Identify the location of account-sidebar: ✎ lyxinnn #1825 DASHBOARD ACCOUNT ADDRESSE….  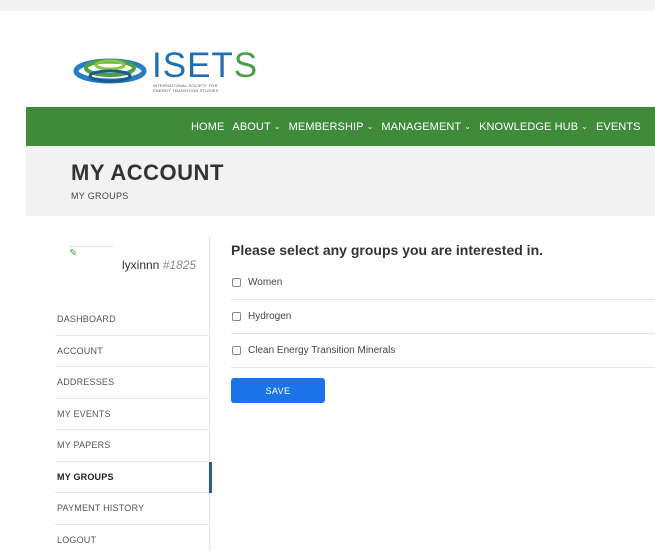
(133, 393).